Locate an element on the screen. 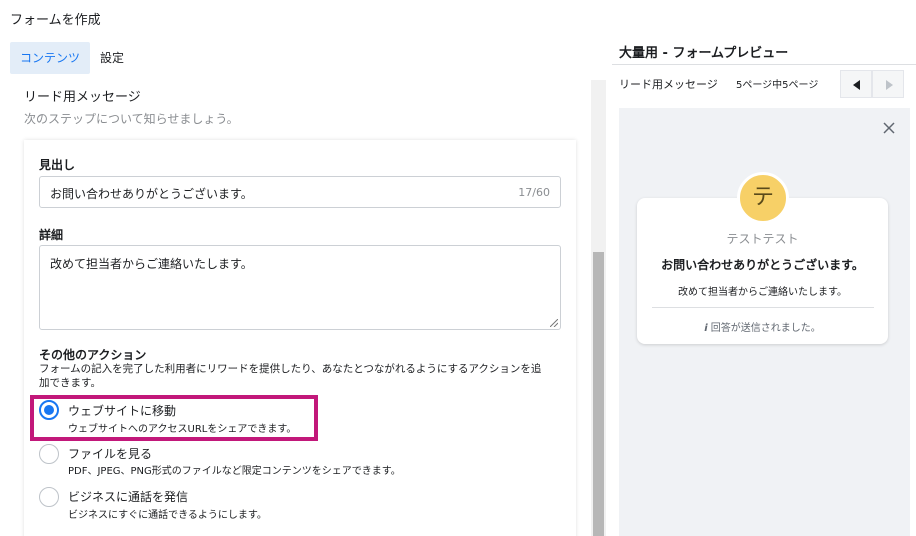 This screenshot has height=536, width=916. headline-input: お問い合わせありがとうございます。 17/60 is located at coordinates (300, 192).